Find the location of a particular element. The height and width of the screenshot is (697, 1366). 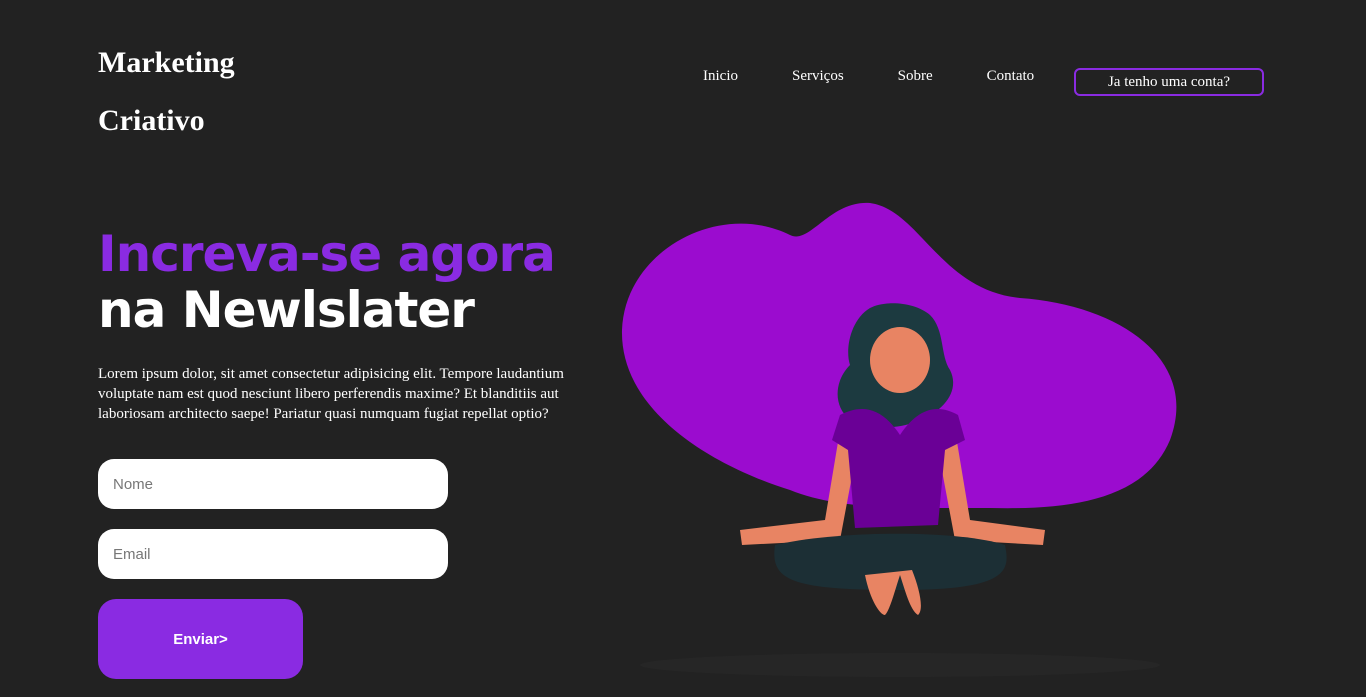

logo-line-2: Criativo is located at coordinates (151, 120).